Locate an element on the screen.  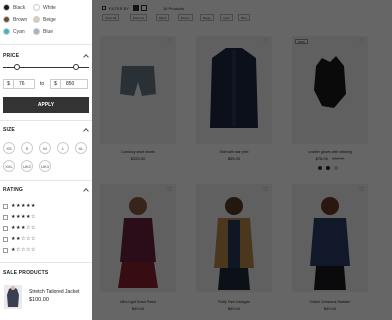
sale-products-title: SALE PRODUCTS is located at coordinates (26, 273).